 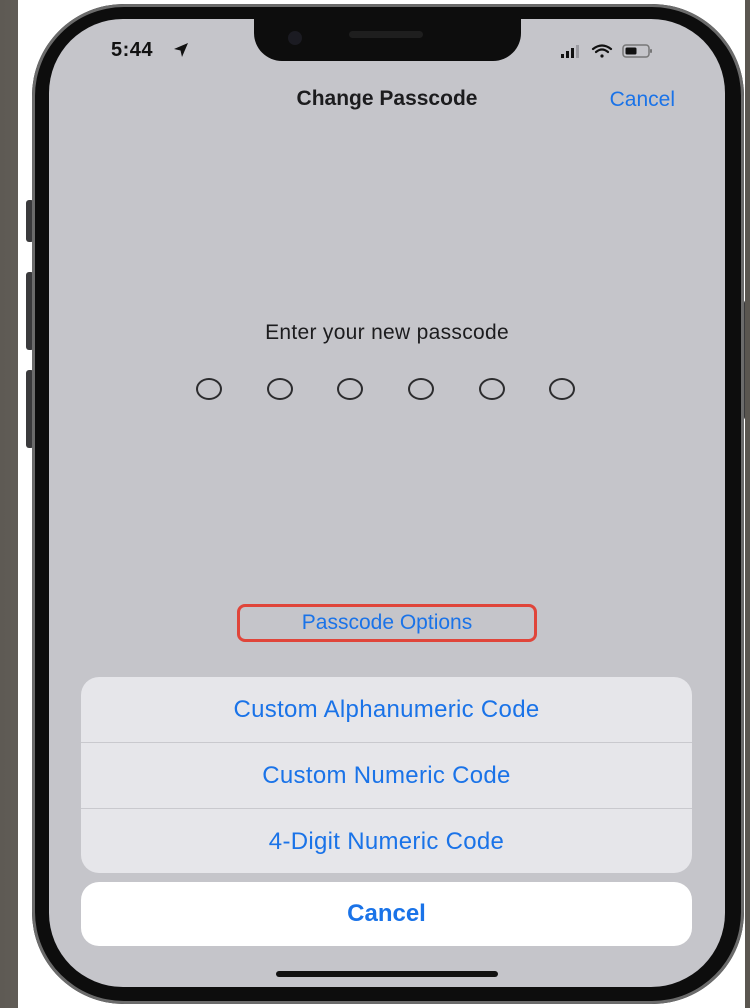 I want to click on battery-icon, so click(x=637, y=51).